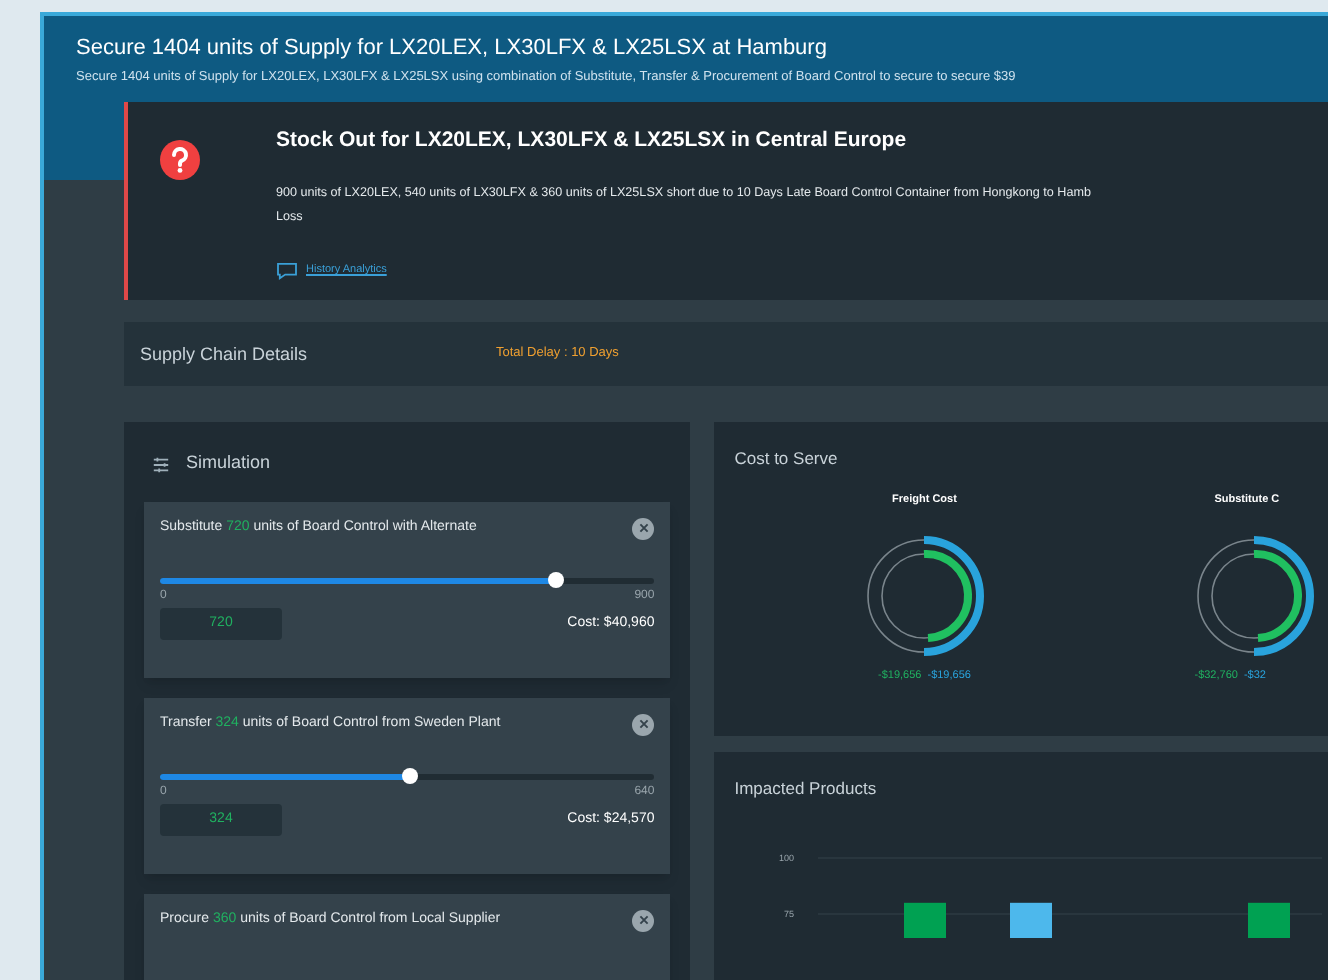 The image size is (1328, 980). Describe the element at coordinates (180, 160) in the screenshot. I see `question-icon` at that location.